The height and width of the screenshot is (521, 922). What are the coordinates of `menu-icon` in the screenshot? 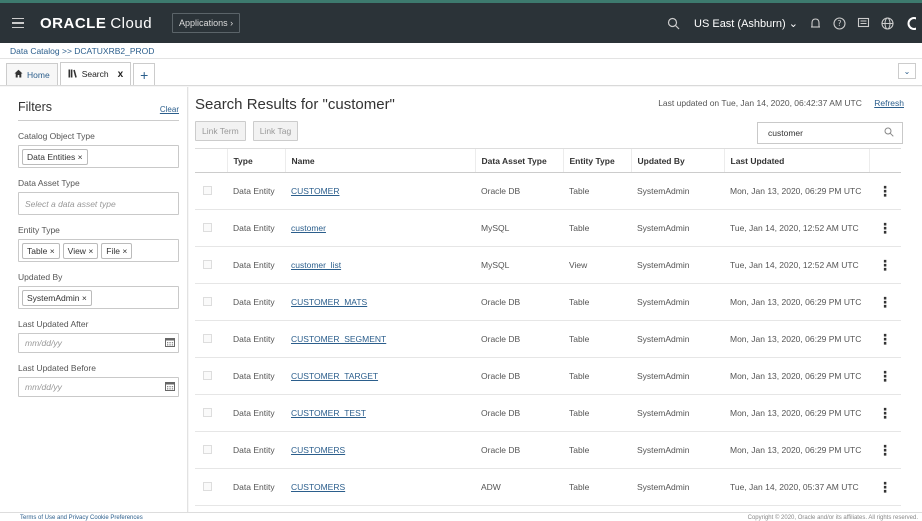 It's located at (18, 23).